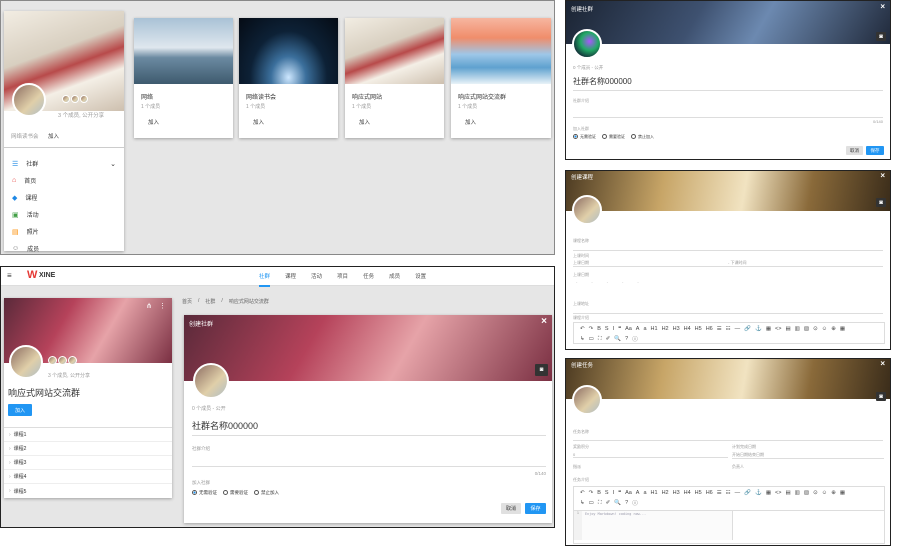 The image size is (903, 551). Describe the element at coordinates (210, 301) in the screenshot. I see `breadcrumb-item: 社群` at that location.